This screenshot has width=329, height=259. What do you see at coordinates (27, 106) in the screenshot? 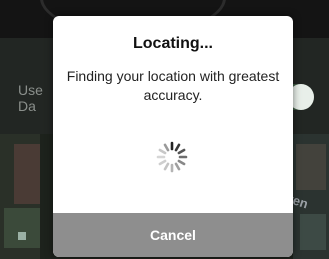
I see `setting-label-line2: Da` at bounding box center [27, 106].